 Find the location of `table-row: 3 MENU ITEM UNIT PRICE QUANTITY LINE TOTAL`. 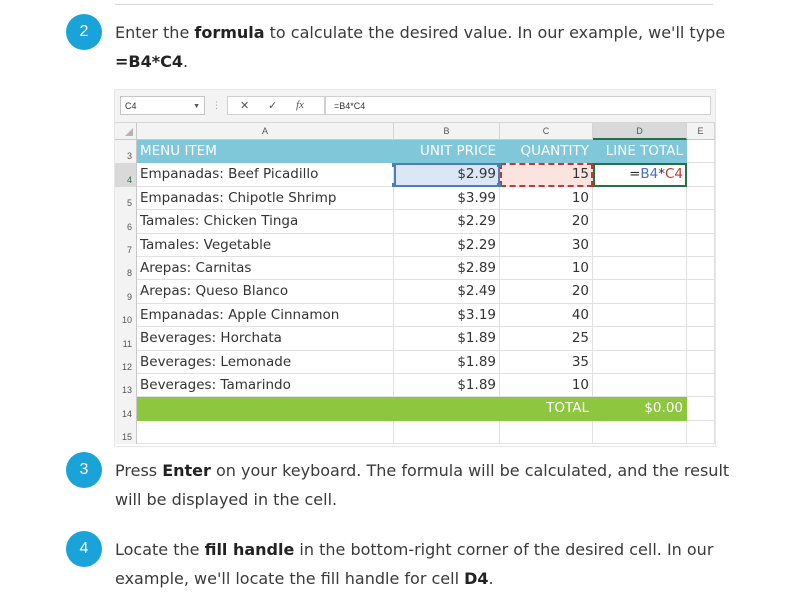

table-row: 3 MENU ITEM UNIT PRICE QUANTITY LINE TOTAL is located at coordinates (415, 152).